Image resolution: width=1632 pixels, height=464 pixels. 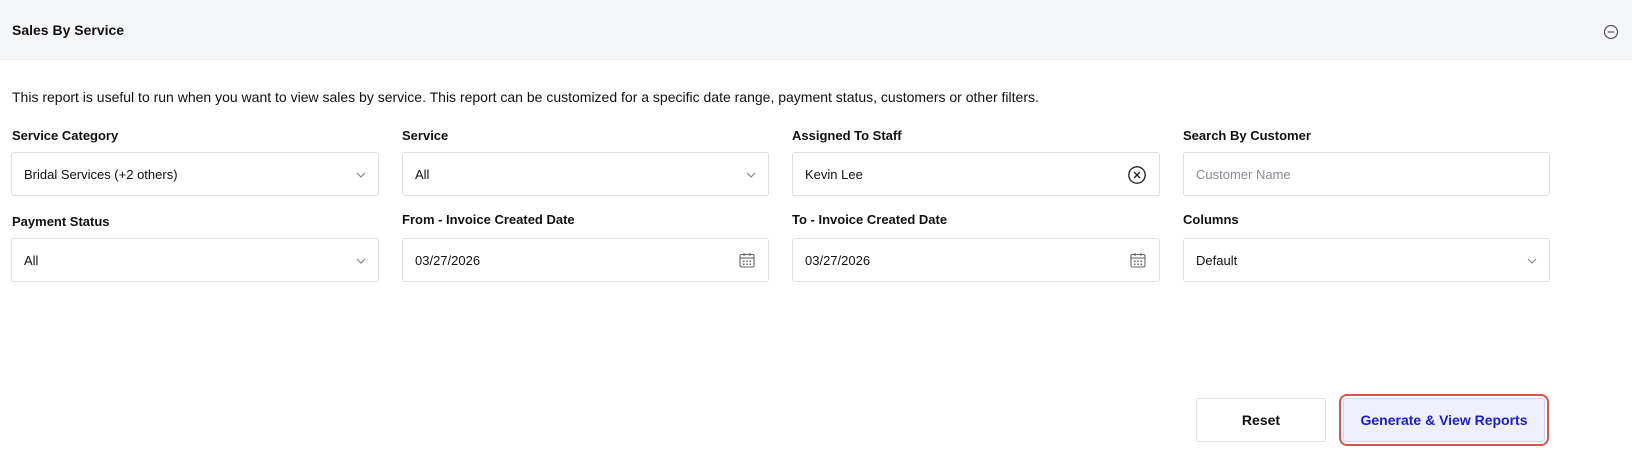 What do you see at coordinates (488, 219) in the screenshot?
I see `from-date-label: From - Invoice Created Date` at bounding box center [488, 219].